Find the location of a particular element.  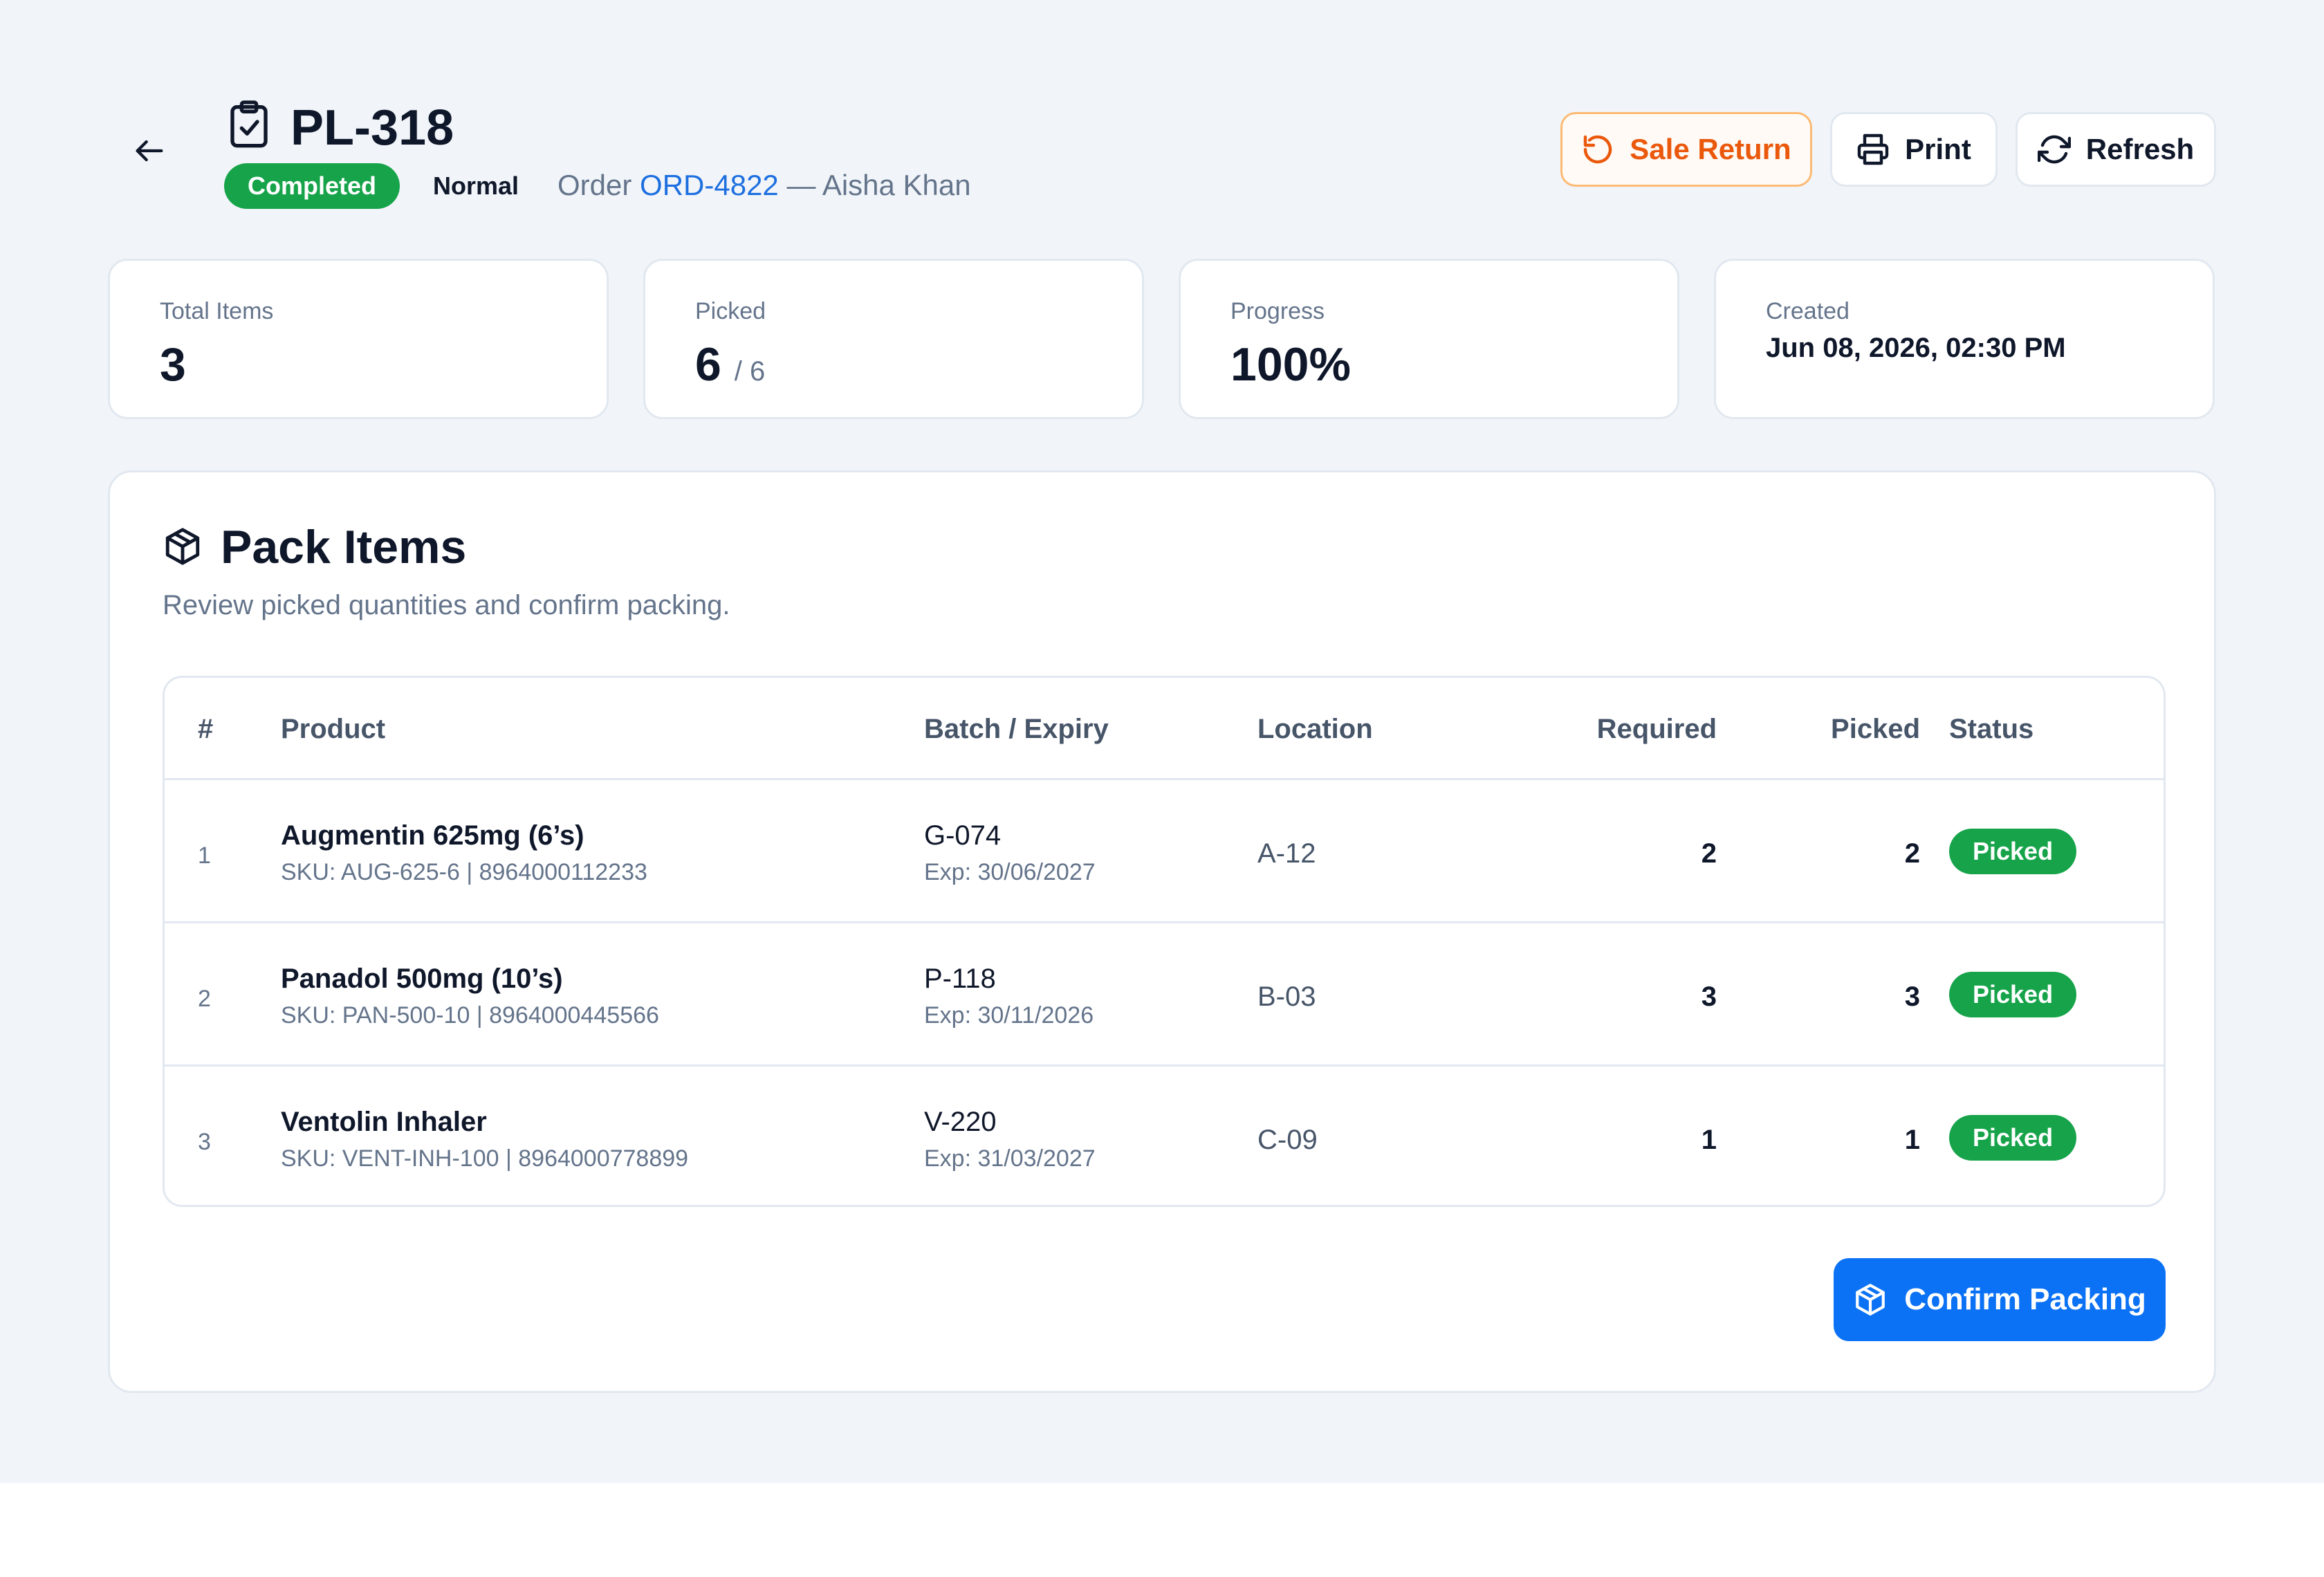

column-header-required: Required is located at coordinates (1656, 729).